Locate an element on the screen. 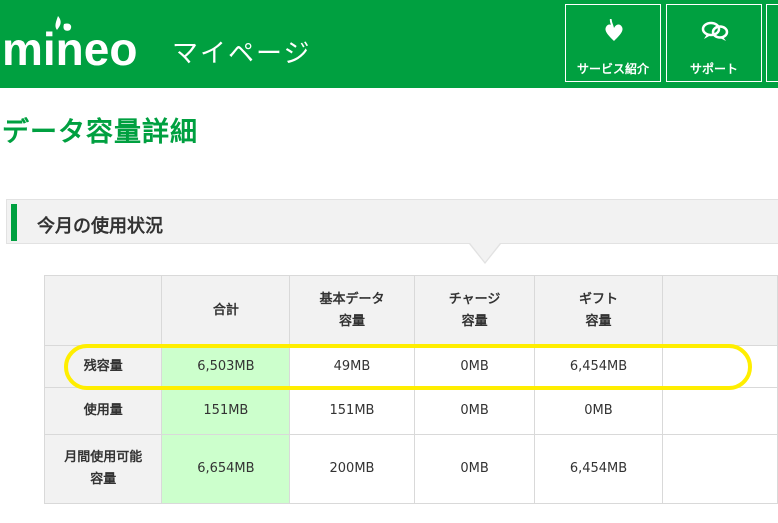  section-header: 今月の使用状況 is located at coordinates (392, 221).